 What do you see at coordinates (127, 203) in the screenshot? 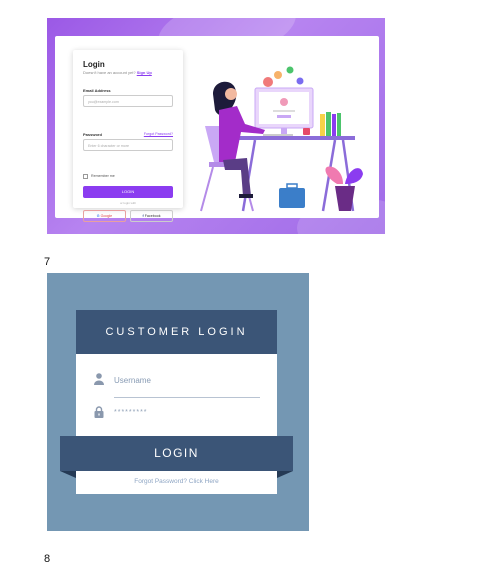
I see `or-divider: or login with` at bounding box center [127, 203].